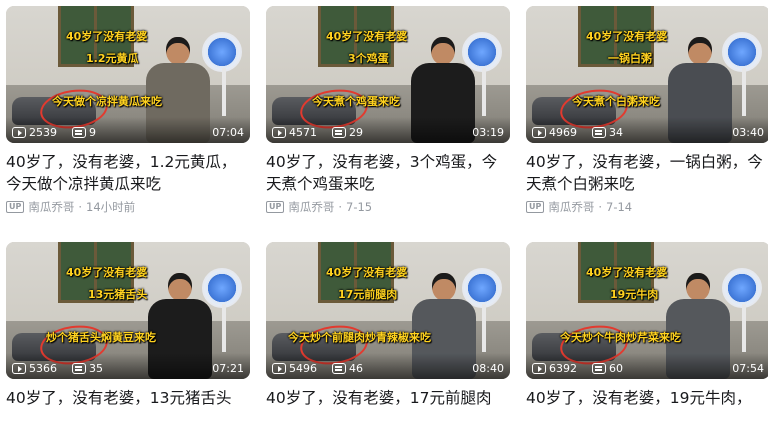  I want to click on overlay-caption-low: 今天做个凉拌黄瓜来吃, so click(107, 101).